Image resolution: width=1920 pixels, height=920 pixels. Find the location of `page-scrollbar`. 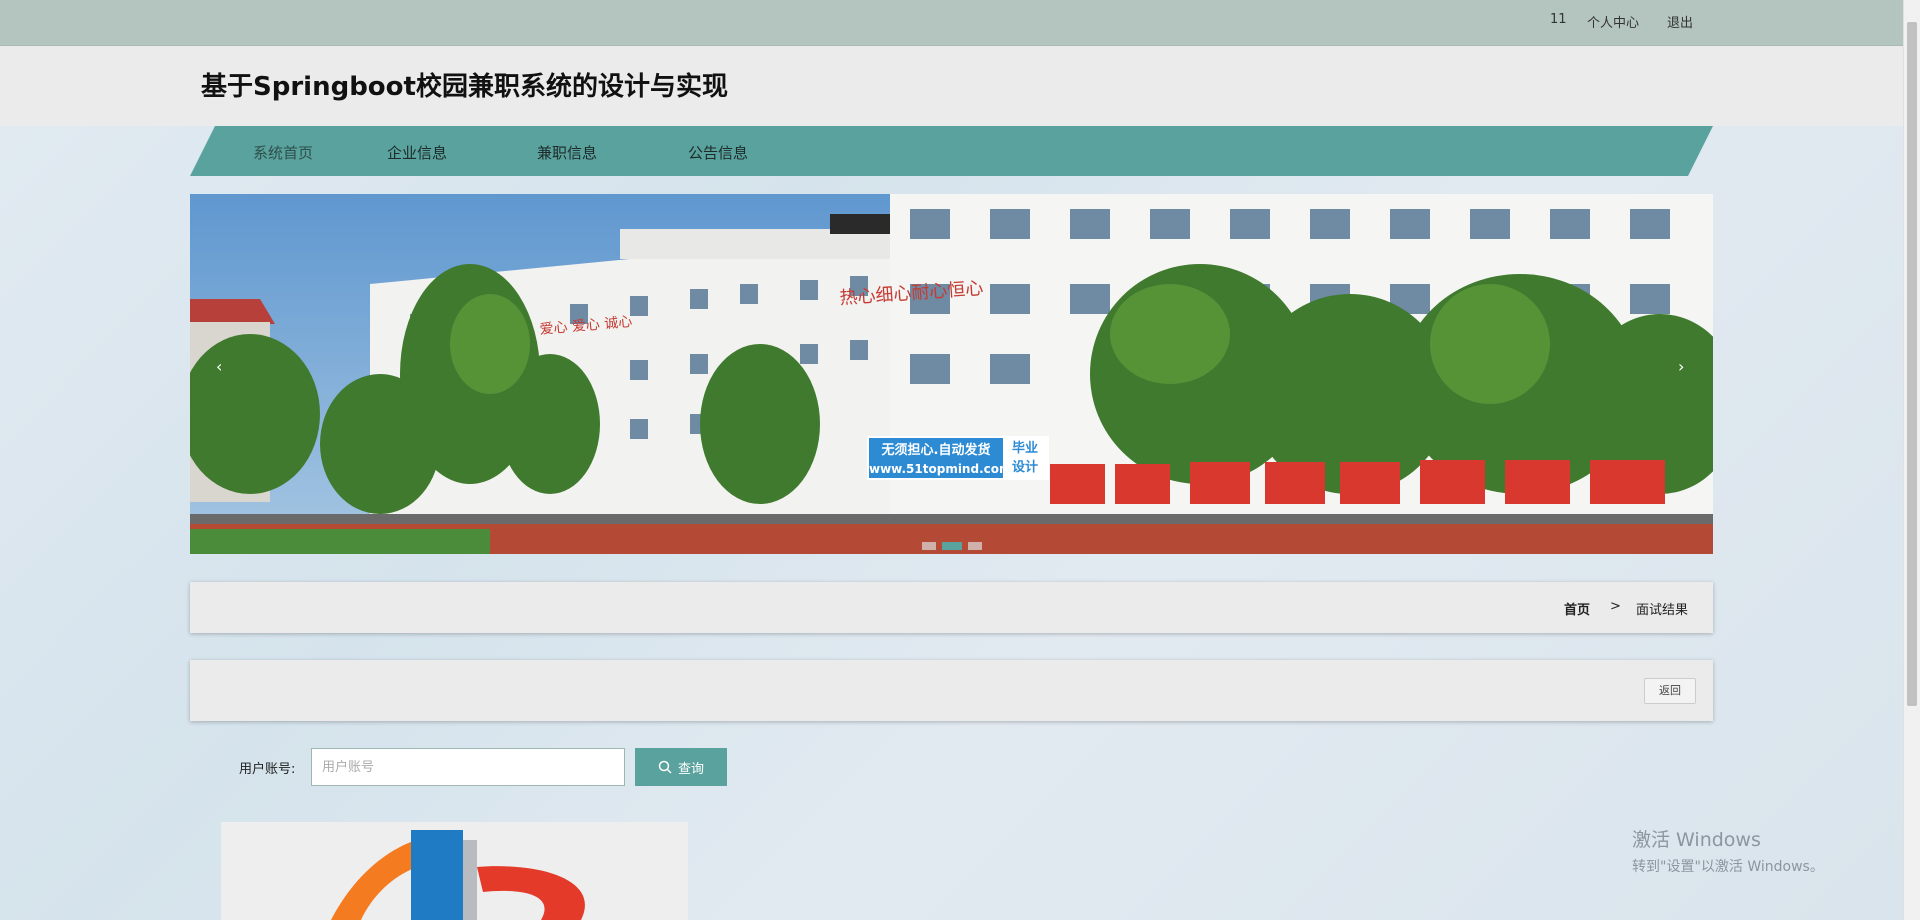

page-scrollbar is located at coordinates (1911, 460).